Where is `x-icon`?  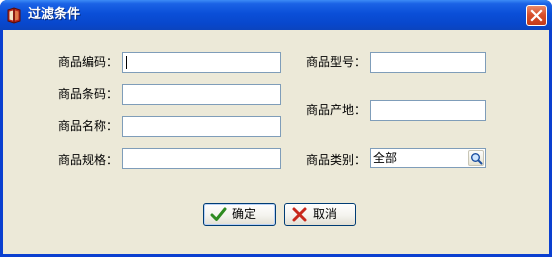 x-icon is located at coordinates (299, 214).